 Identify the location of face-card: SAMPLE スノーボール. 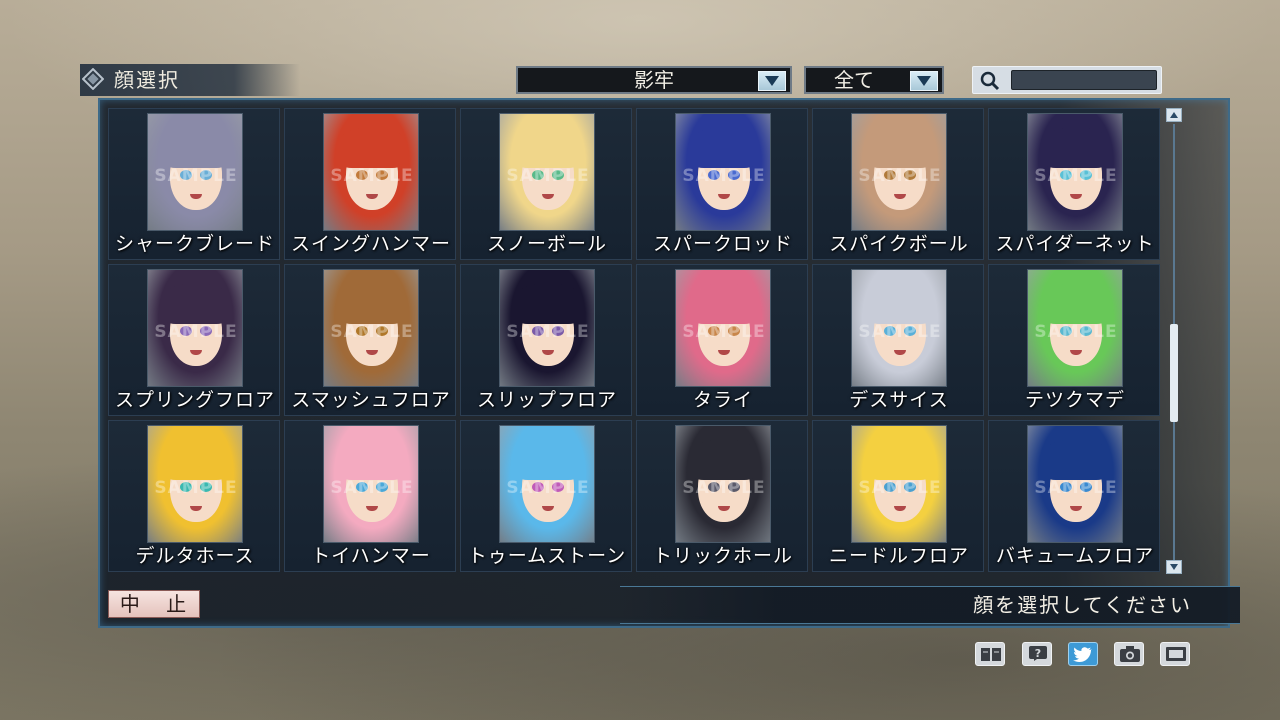
(546, 184).